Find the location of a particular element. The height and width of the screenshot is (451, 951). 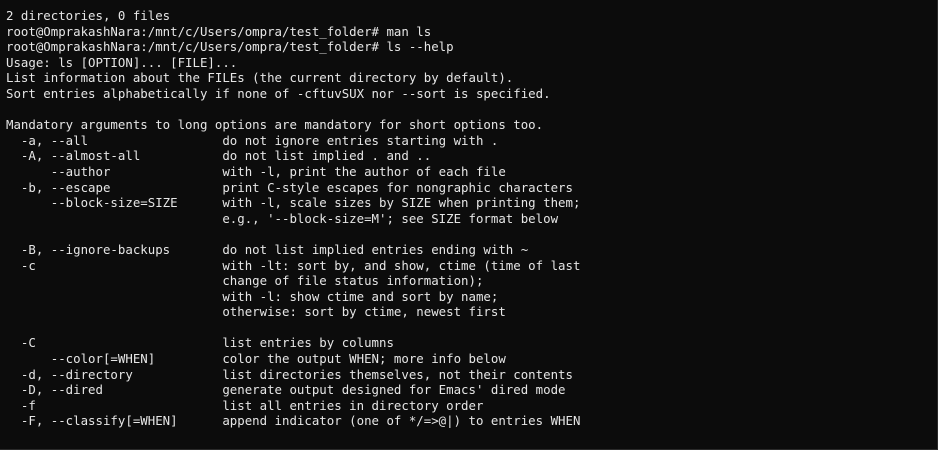

terminal-line: 2 directories, 0 files is located at coordinates (88, 15).